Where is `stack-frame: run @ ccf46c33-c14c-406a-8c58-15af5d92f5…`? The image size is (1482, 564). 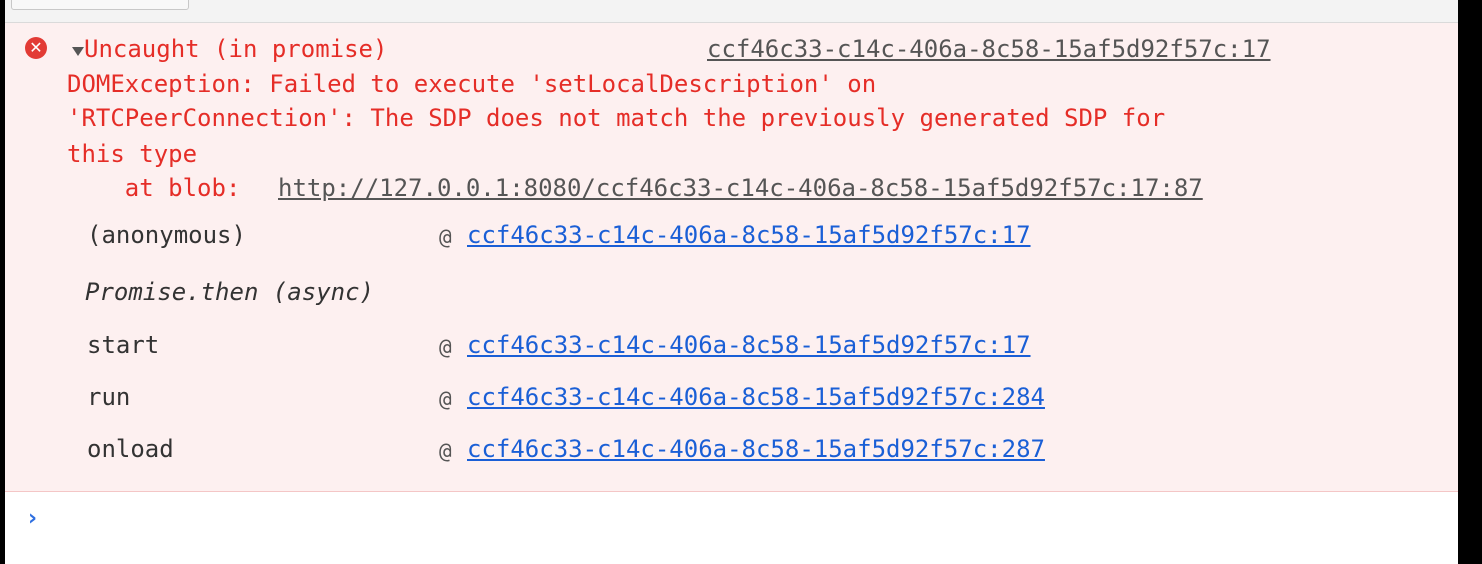
stack-frame: run @ ccf46c33-c14c-406a-8c58-15af5d92f5… is located at coordinates (731, 400).